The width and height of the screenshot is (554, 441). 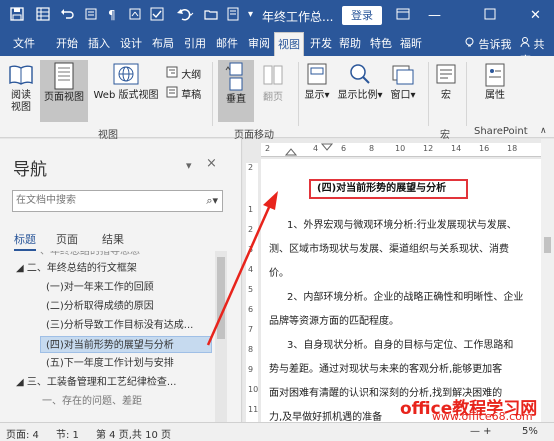 What do you see at coordinates (481, 431) in the screenshot?
I see `zoom-slider: — +` at bounding box center [481, 431].